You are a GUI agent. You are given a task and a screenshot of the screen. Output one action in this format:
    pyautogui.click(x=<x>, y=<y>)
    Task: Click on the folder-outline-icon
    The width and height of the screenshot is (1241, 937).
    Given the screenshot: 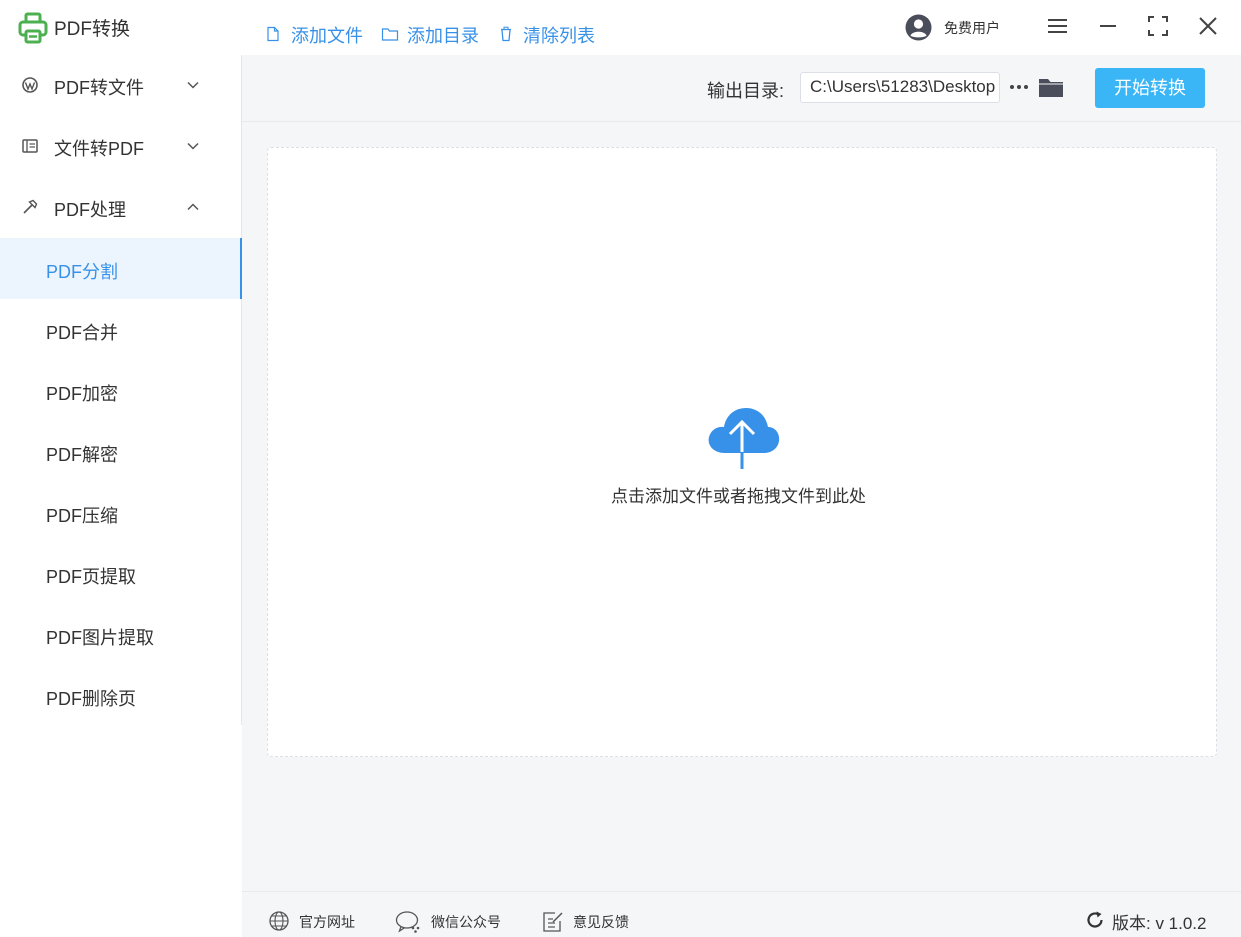 What is the action you would take?
    pyautogui.click(x=390, y=34)
    